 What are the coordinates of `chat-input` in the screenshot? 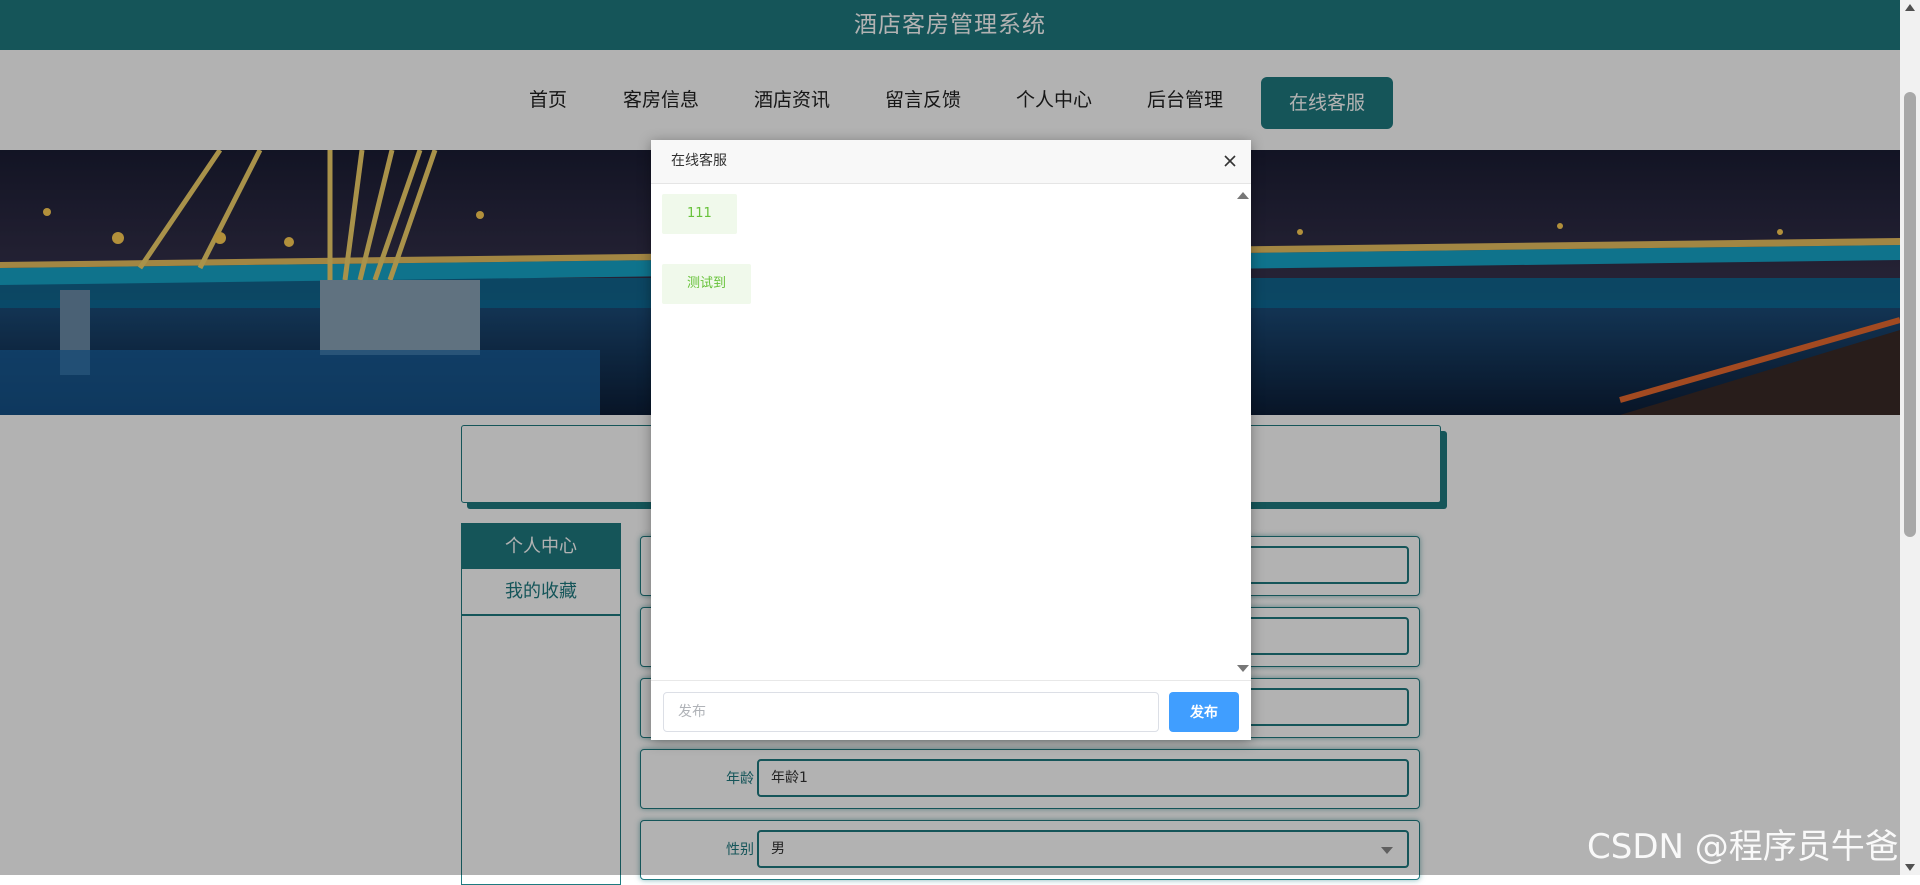 It's located at (911, 712).